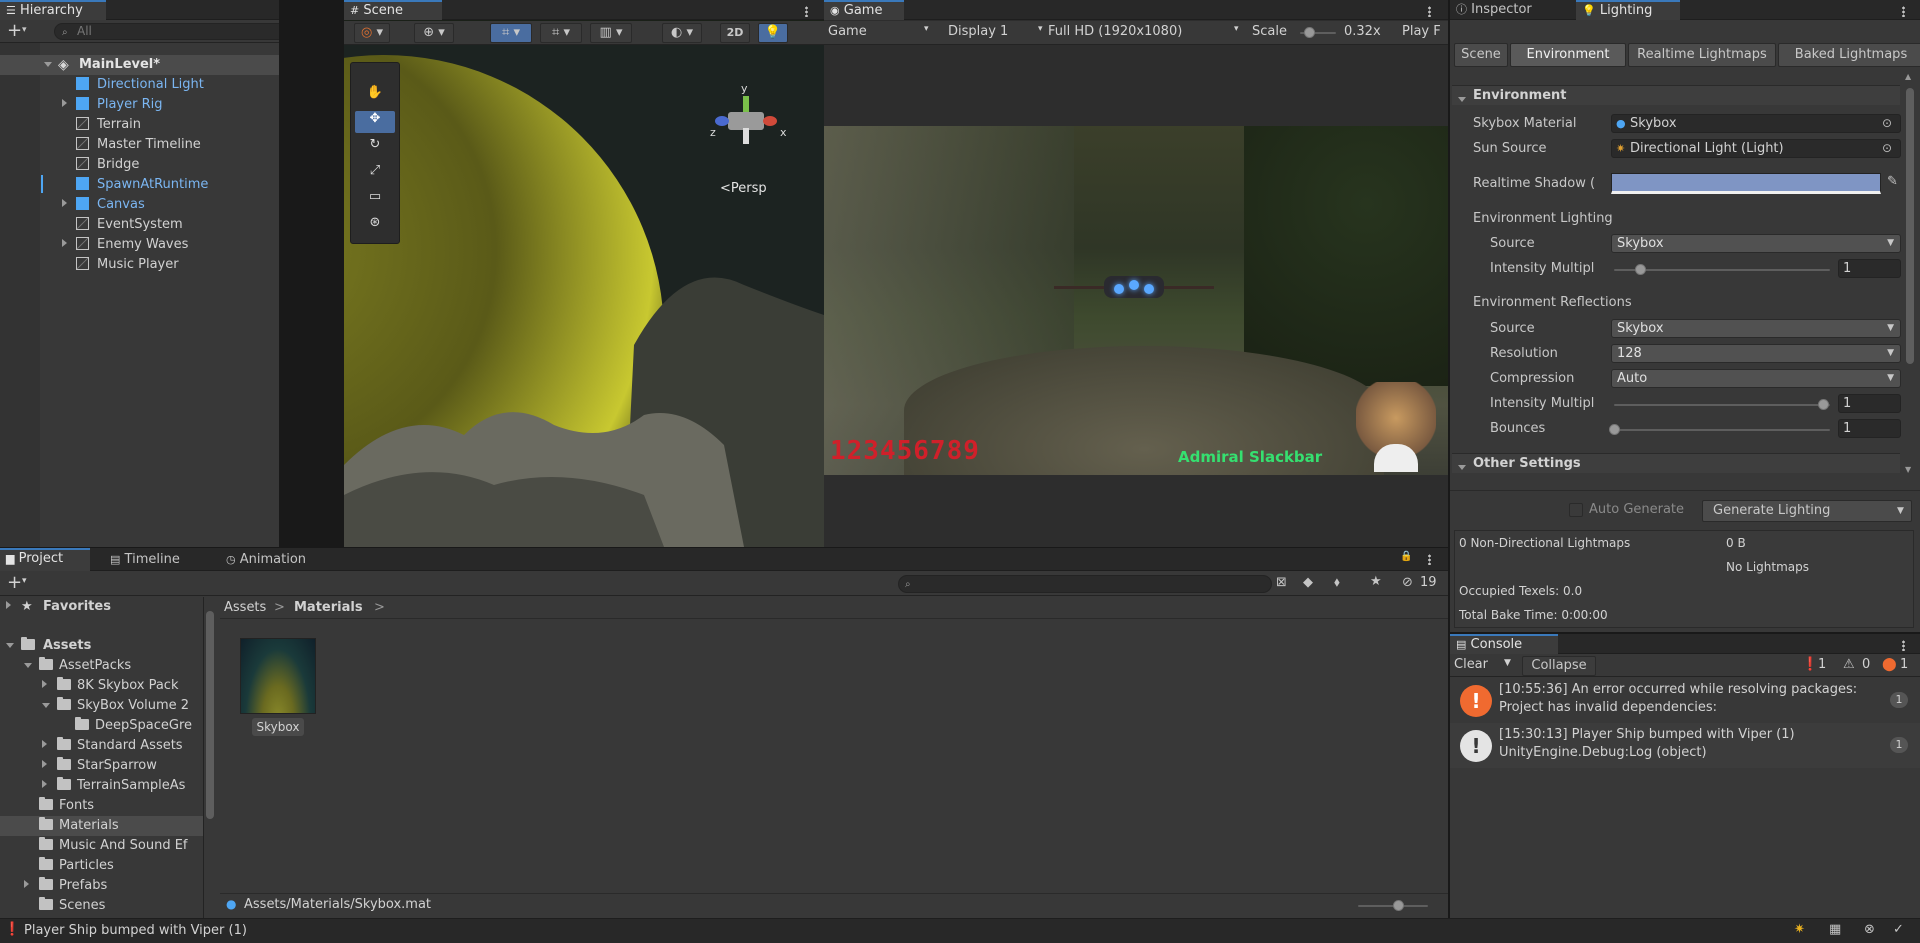 This screenshot has width=1920, height=943. Describe the element at coordinates (1576, 510) in the screenshot. I see `auto-generate-checkbox` at that location.